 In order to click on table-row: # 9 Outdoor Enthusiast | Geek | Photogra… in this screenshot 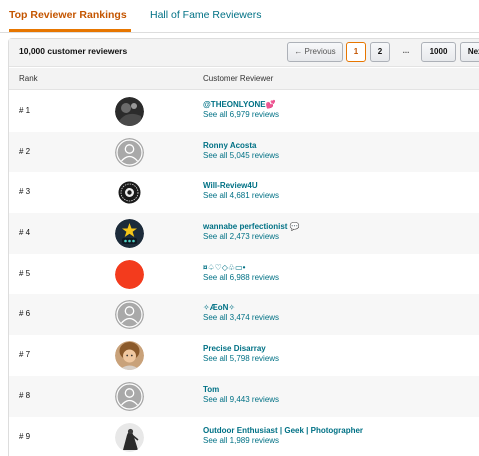, I will do `click(244, 436)`.